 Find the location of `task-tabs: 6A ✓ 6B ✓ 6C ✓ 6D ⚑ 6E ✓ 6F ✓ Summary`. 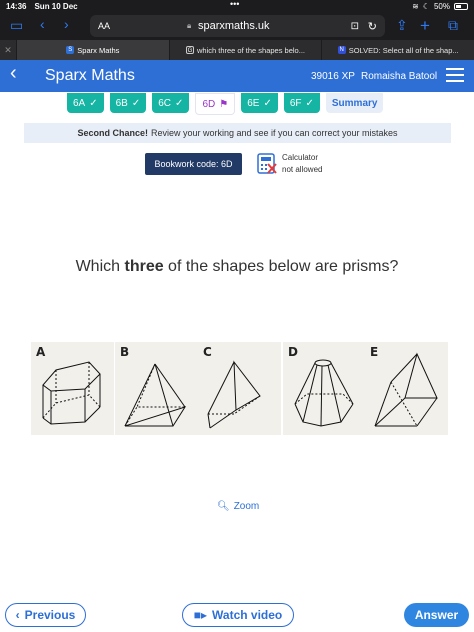

task-tabs: 6A ✓ 6B ✓ 6C ✓ 6D ⚑ 6E ✓ 6F ✓ Summary is located at coordinates (225, 104).